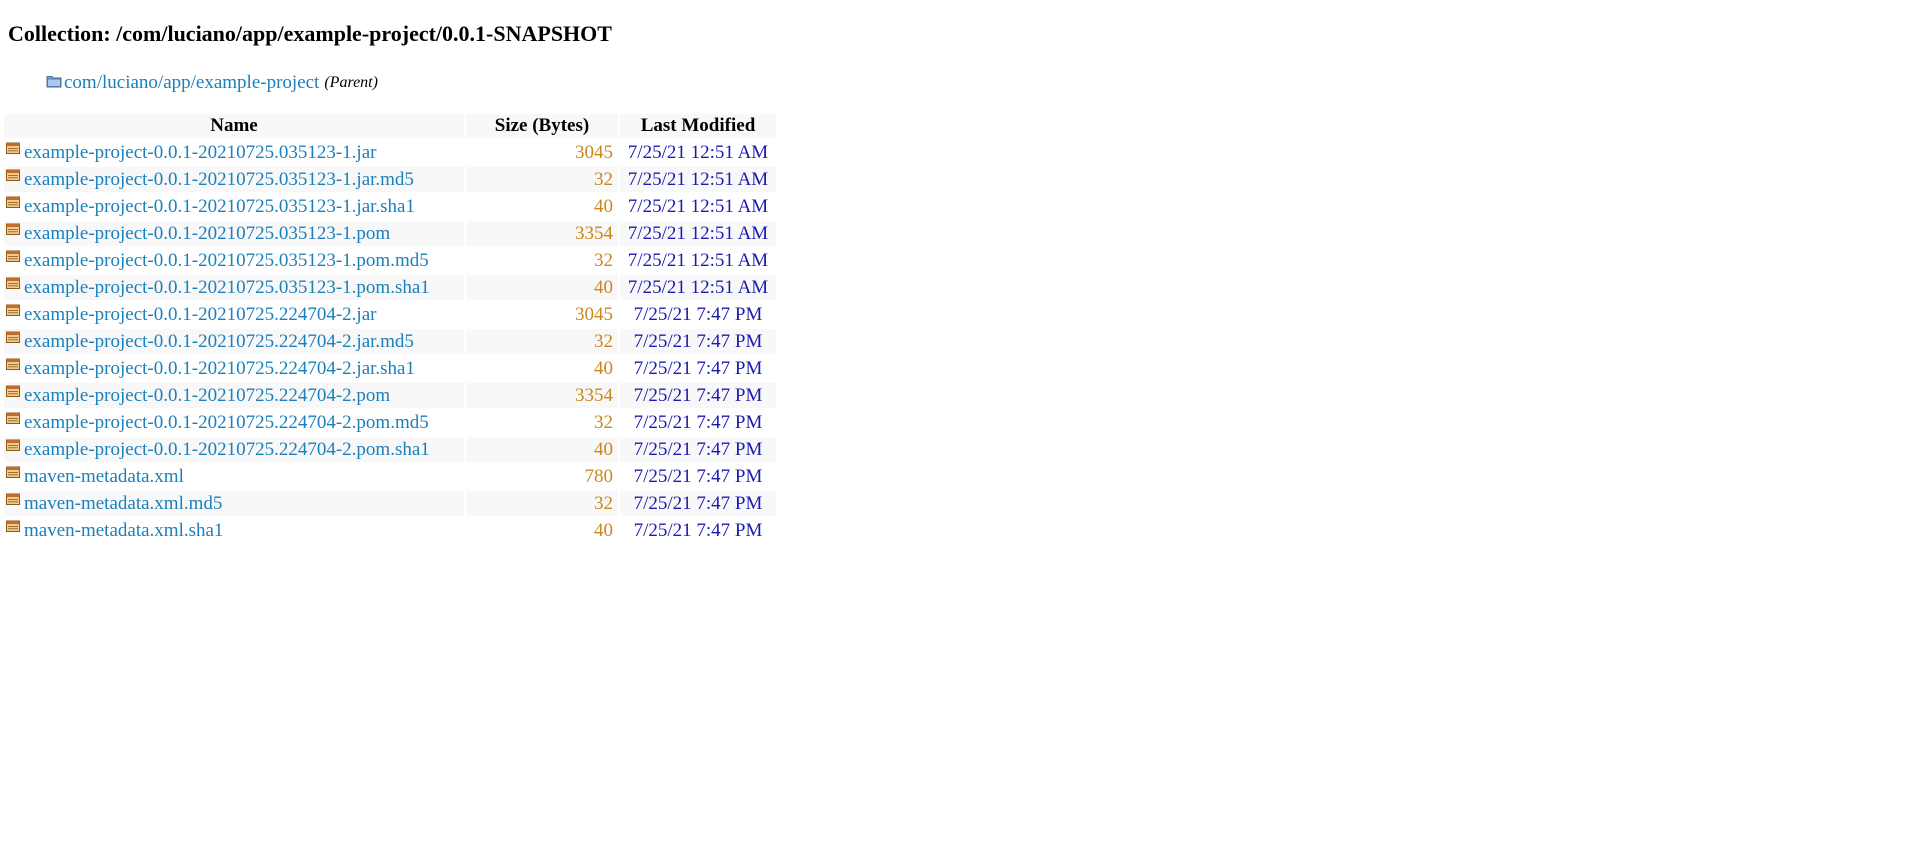 The height and width of the screenshot is (850, 1909). I want to click on table-row: maven-metadata.xml.sha1 40 7/25/21 7:47 PM, so click(390, 530).